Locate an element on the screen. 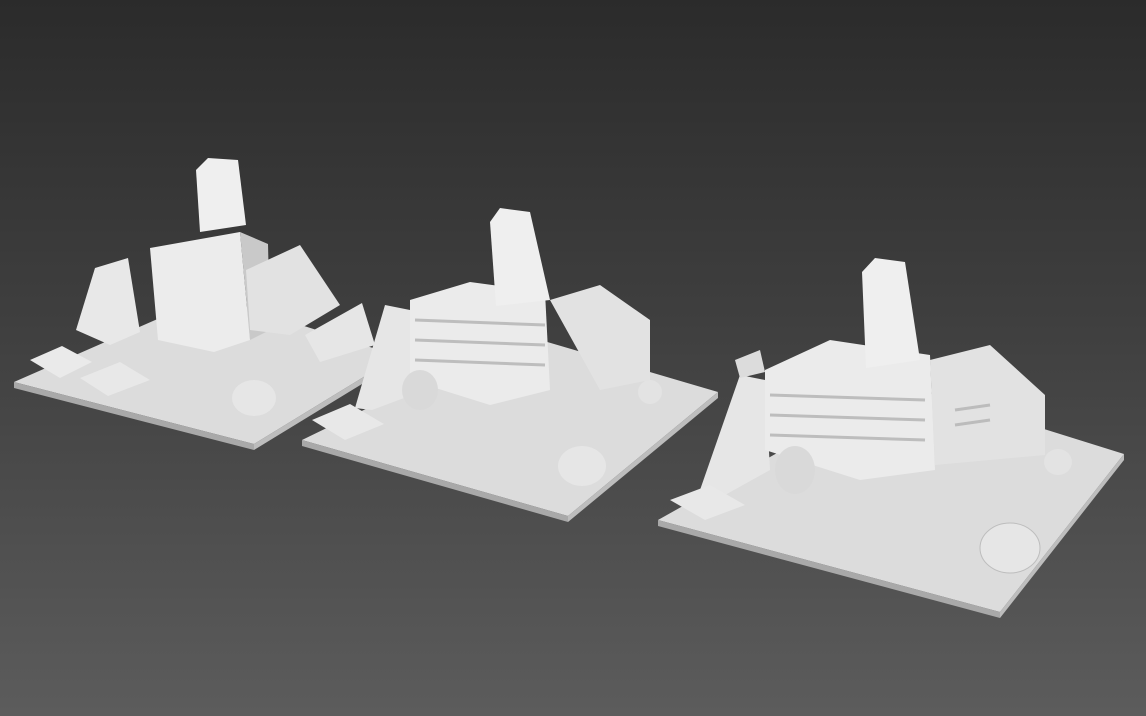 The width and height of the screenshot is (1146, 716). wall-left is located at coordinates (108, 301).